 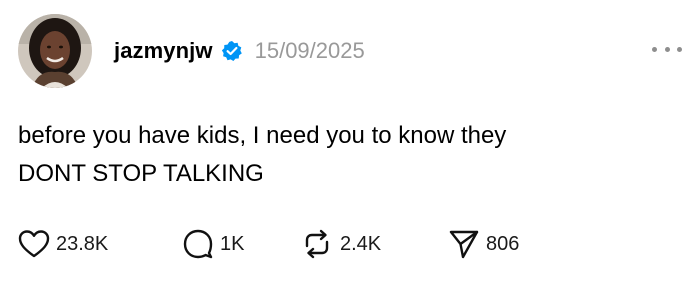 I want to click on like-button: 23.8K, so click(x=63, y=244).